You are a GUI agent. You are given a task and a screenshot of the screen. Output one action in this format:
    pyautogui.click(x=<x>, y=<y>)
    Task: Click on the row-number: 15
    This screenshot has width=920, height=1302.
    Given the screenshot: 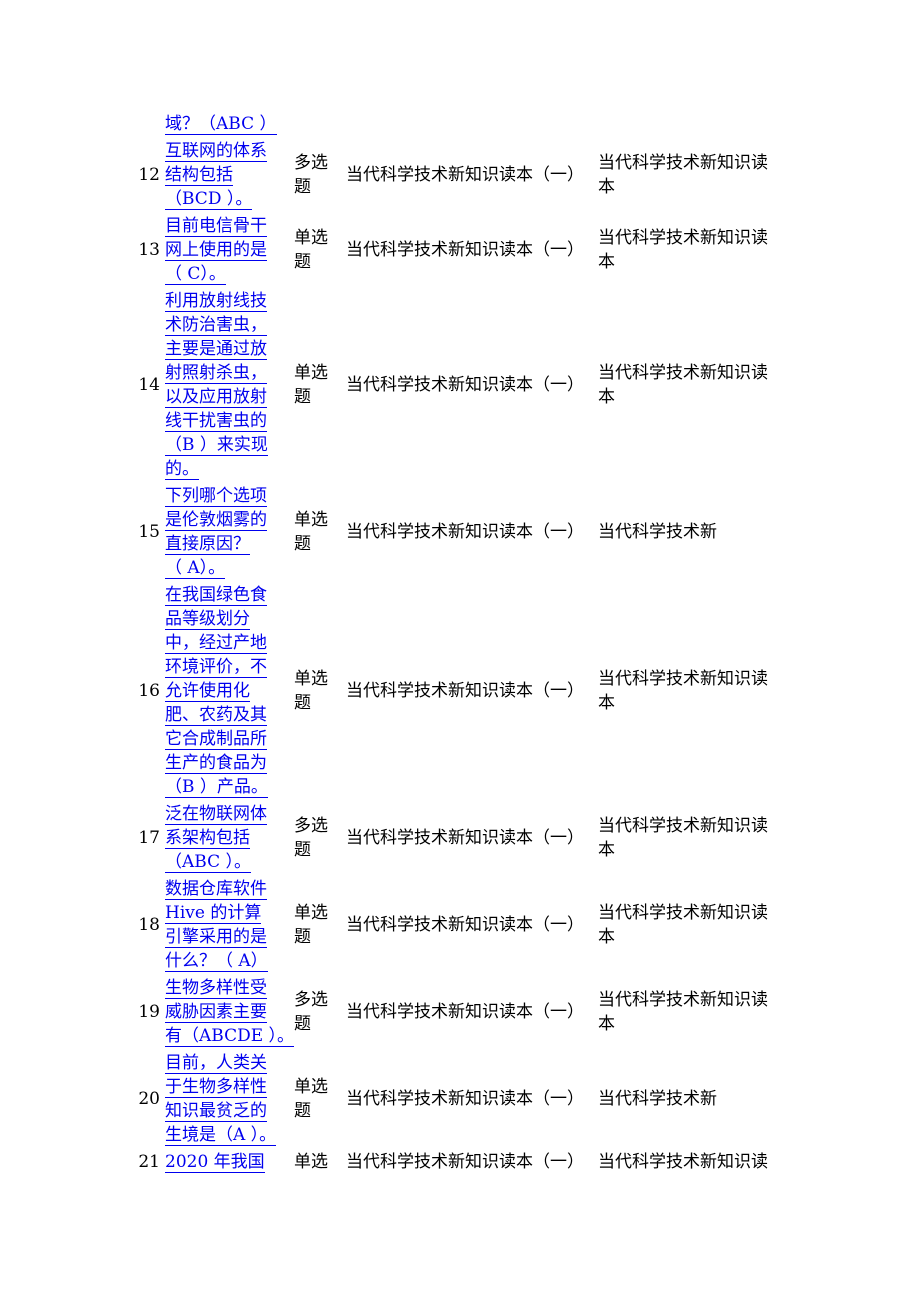 What is the action you would take?
    pyautogui.click(x=149, y=532)
    